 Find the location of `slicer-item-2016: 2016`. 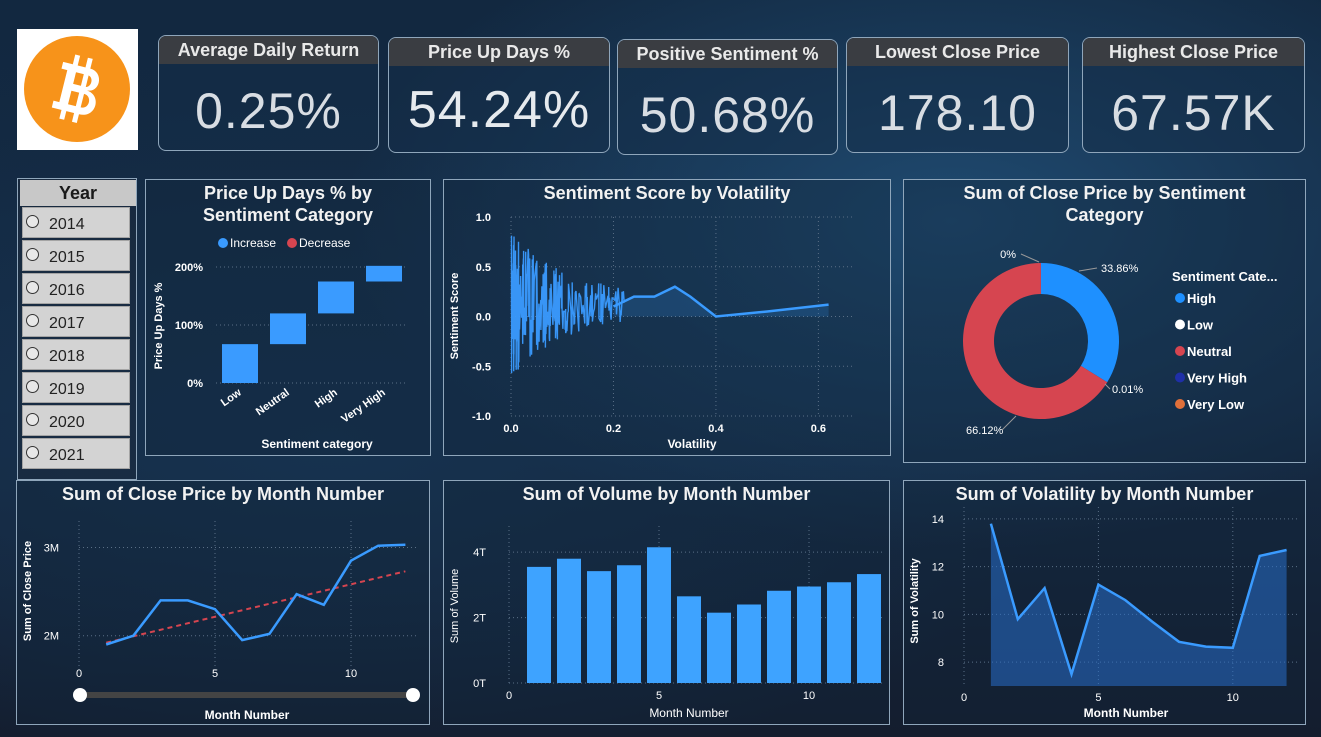

slicer-item-2016: 2016 is located at coordinates (76, 288).